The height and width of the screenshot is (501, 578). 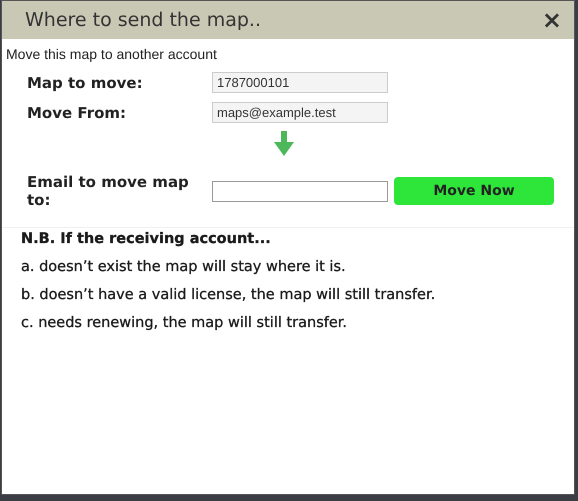 What do you see at coordinates (474, 191) in the screenshot?
I see `move-now-button: Move Now` at bounding box center [474, 191].